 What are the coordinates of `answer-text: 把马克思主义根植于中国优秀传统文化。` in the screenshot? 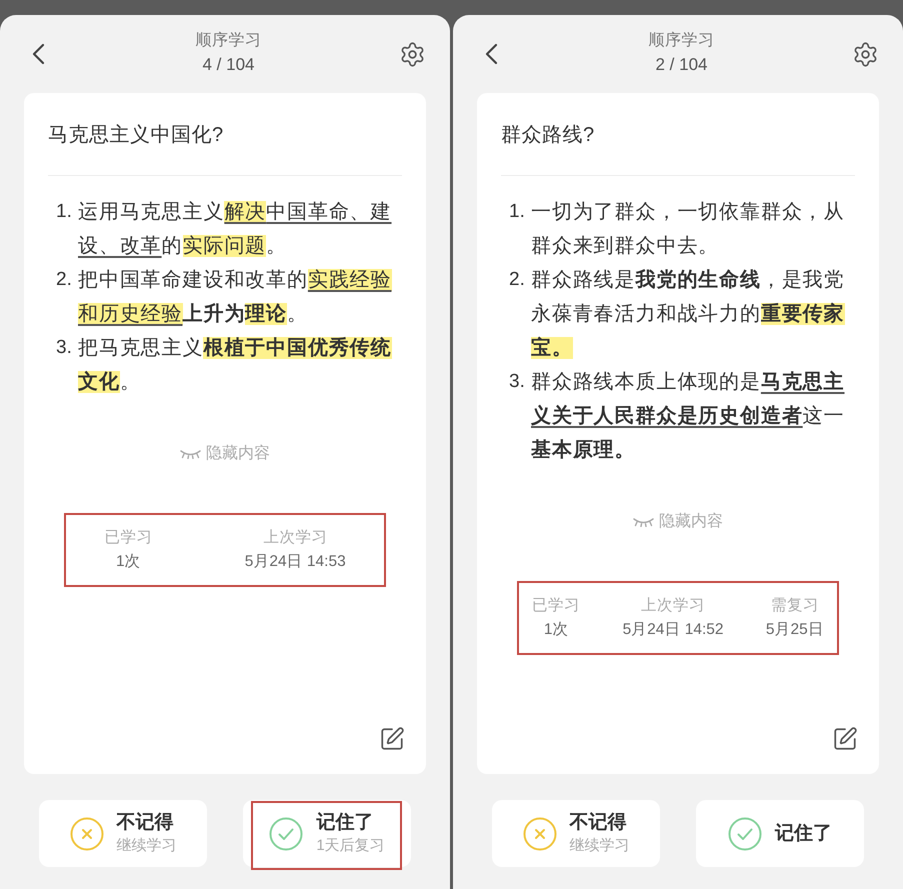 It's located at (235, 365).